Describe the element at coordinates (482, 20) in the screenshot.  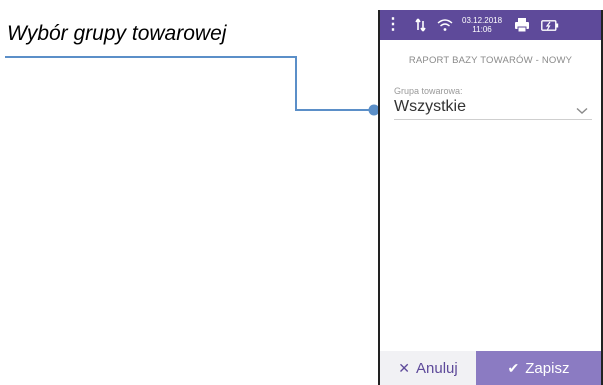
I see `status-date: 03.12.2018` at that location.